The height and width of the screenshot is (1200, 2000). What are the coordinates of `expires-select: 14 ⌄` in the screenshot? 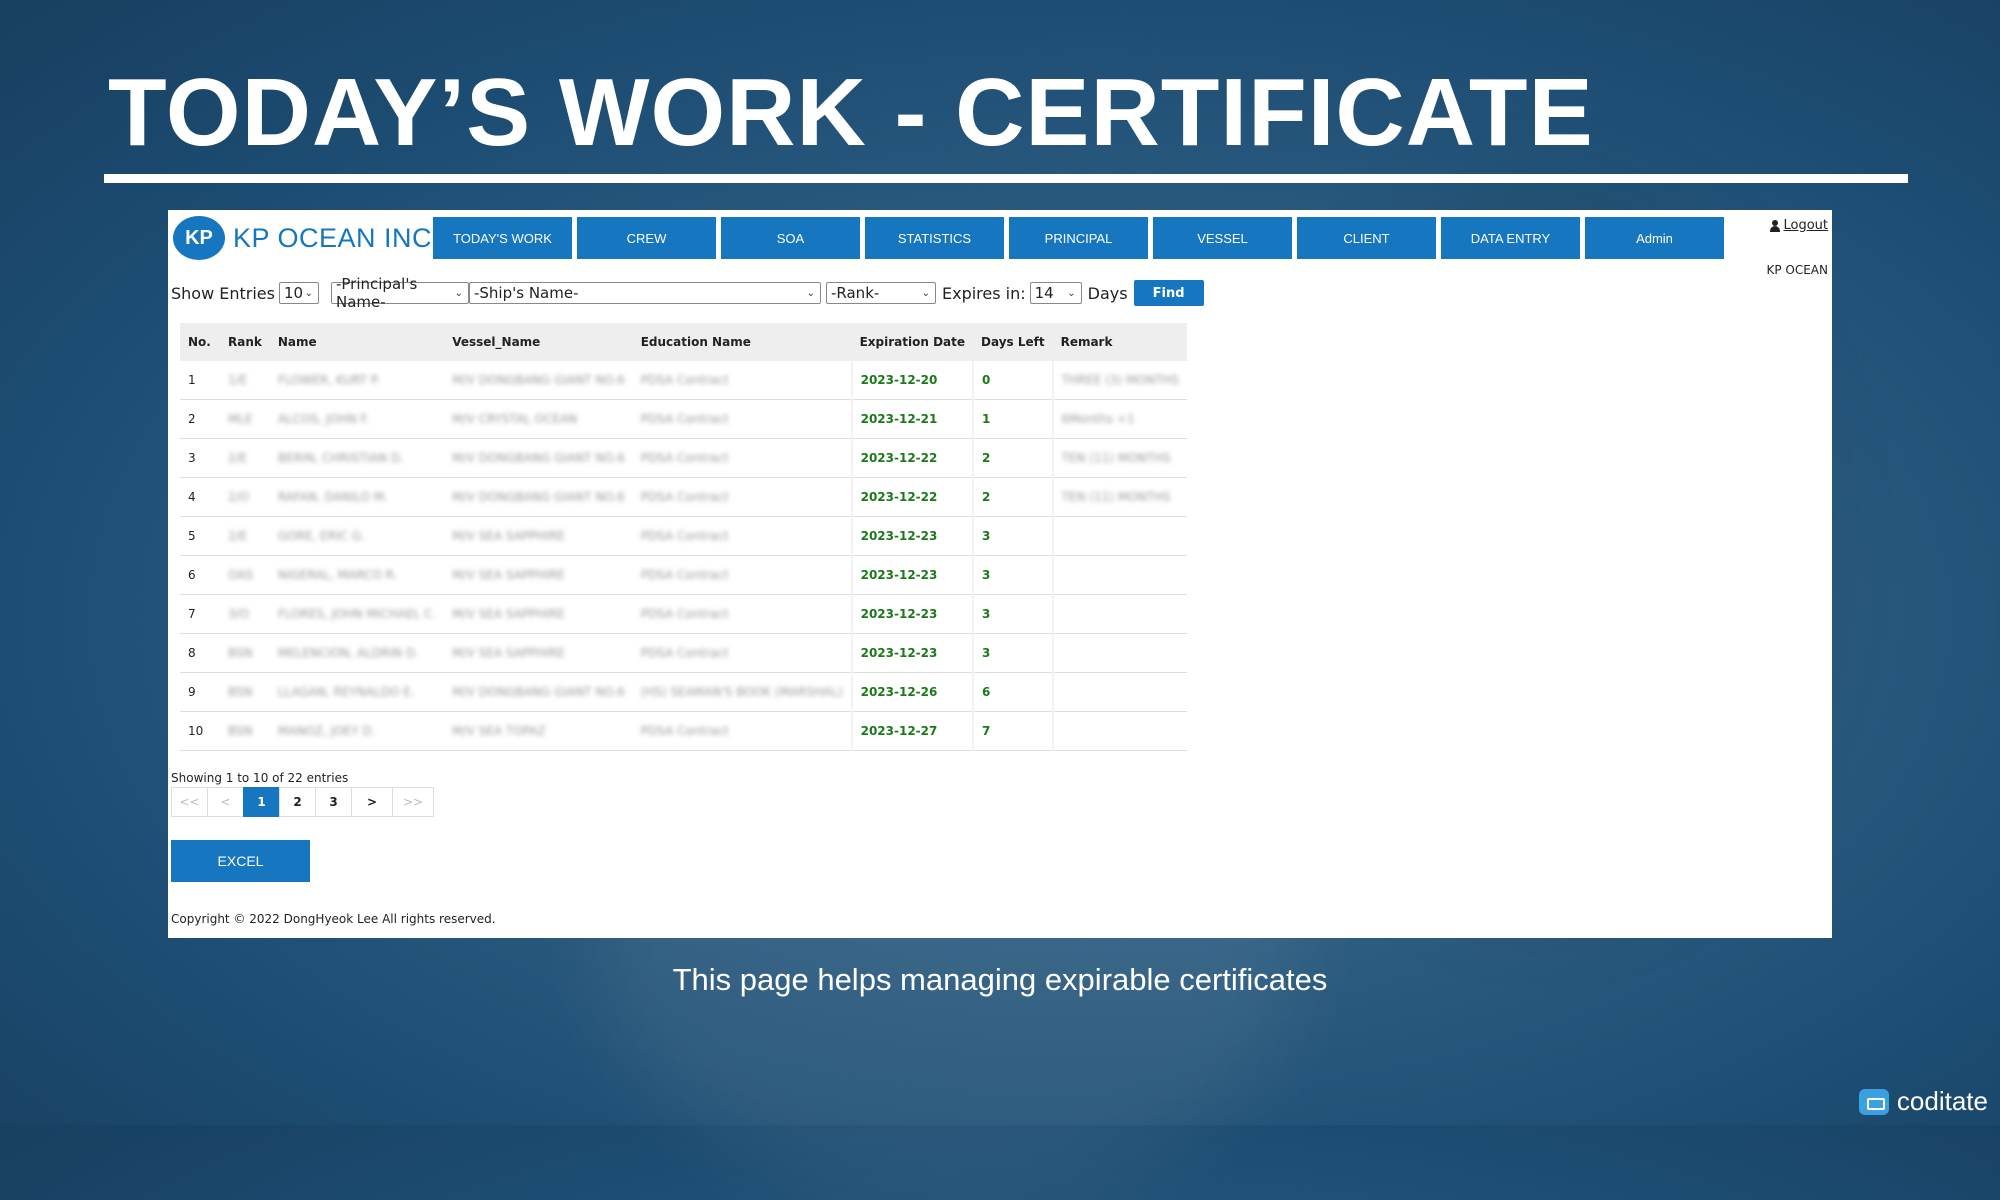 It's located at (1055, 293).